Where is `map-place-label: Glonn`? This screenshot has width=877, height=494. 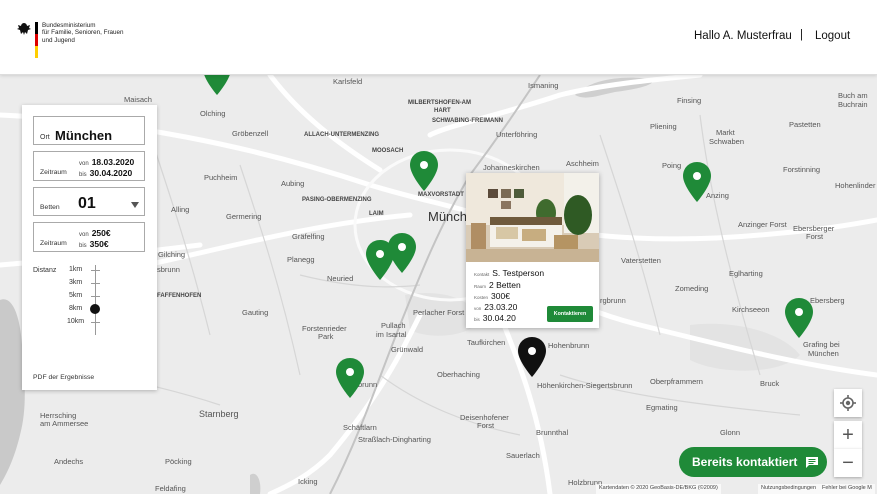 map-place-label: Glonn is located at coordinates (730, 432).